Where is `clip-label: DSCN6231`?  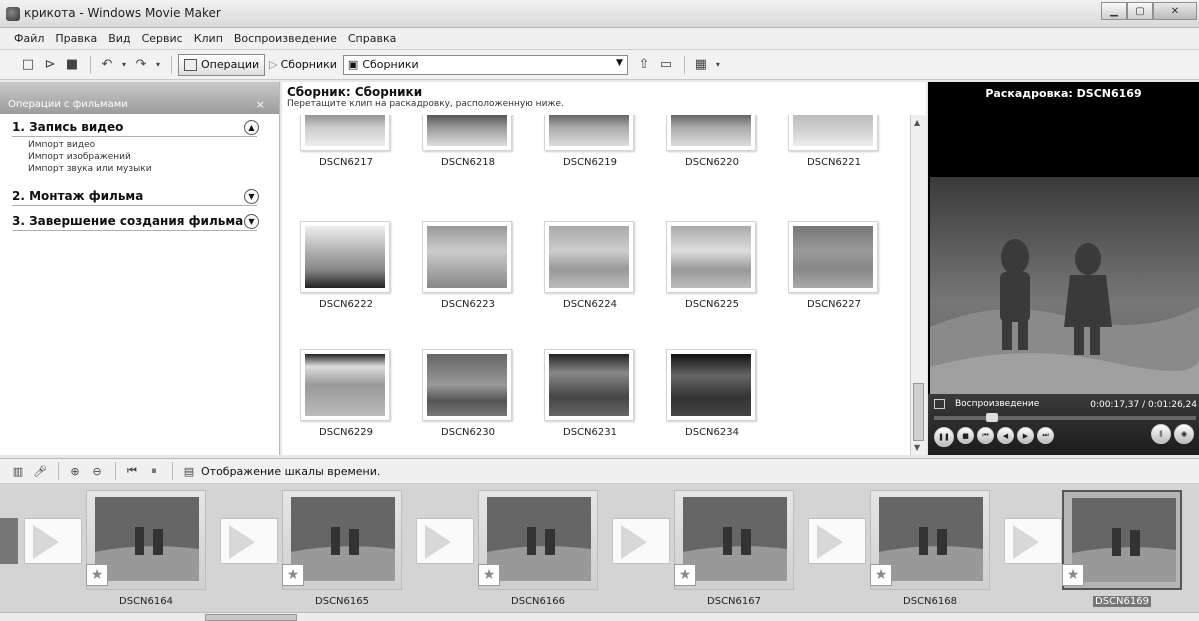
clip-label: DSCN6231 is located at coordinates (590, 432).